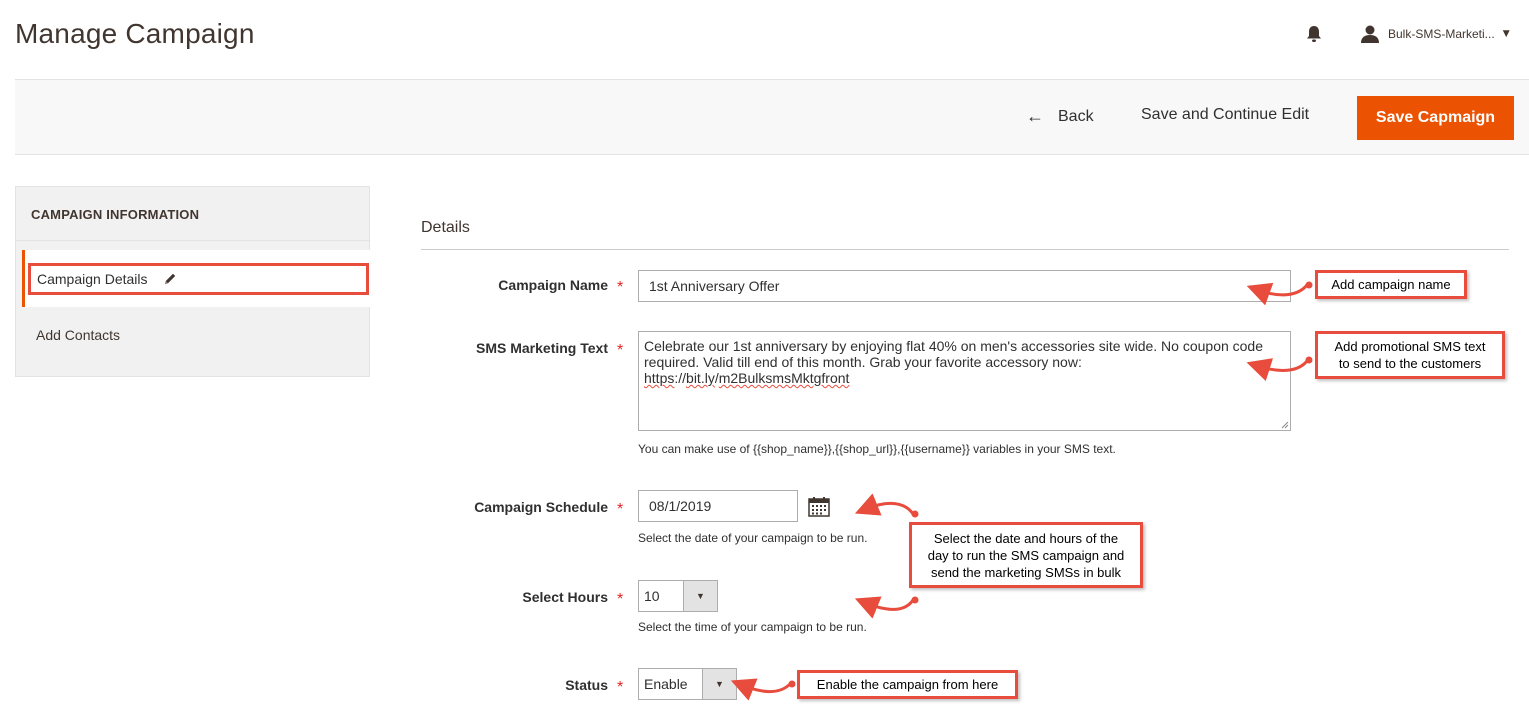 The height and width of the screenshot is (714, 1529). What do you see at coordinates (1026, 572) in the screenshot?
I see `callout-text: send the marketing SMSs in bulk` at bounding box center [1026, 572].